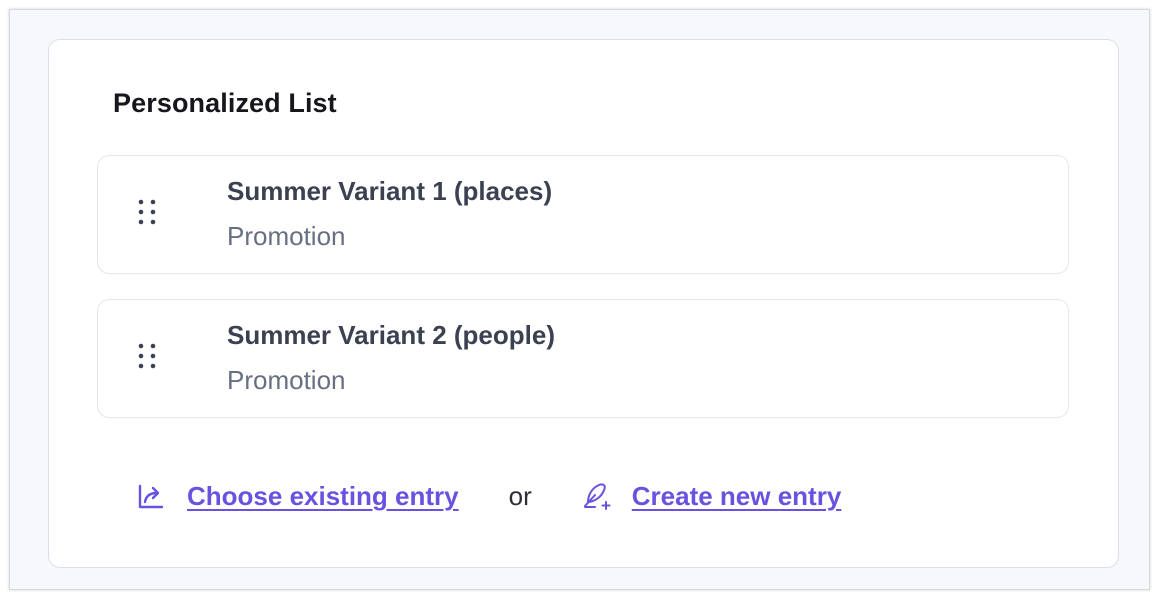 This screenshot has width=1160, height=600. What do you see at coordinates (151, 496) in the screenshot?
I see `link-entry-icon` at bounding box center [151, 496].